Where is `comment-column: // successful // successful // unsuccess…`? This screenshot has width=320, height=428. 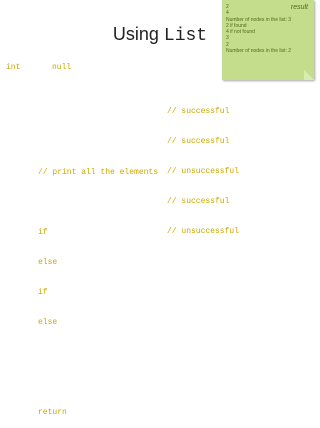 comment-column: // successful // successful // unsuccess… is located at coordinates (203, 167).